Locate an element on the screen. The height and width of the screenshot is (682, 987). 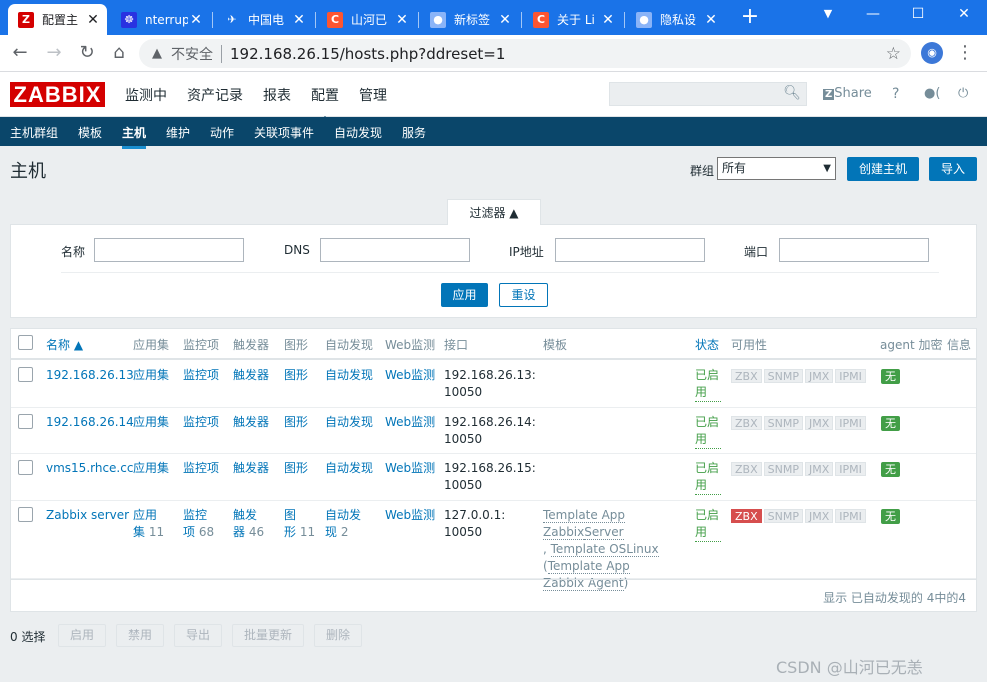
filter-name-input is located at coordinates (169, 250).